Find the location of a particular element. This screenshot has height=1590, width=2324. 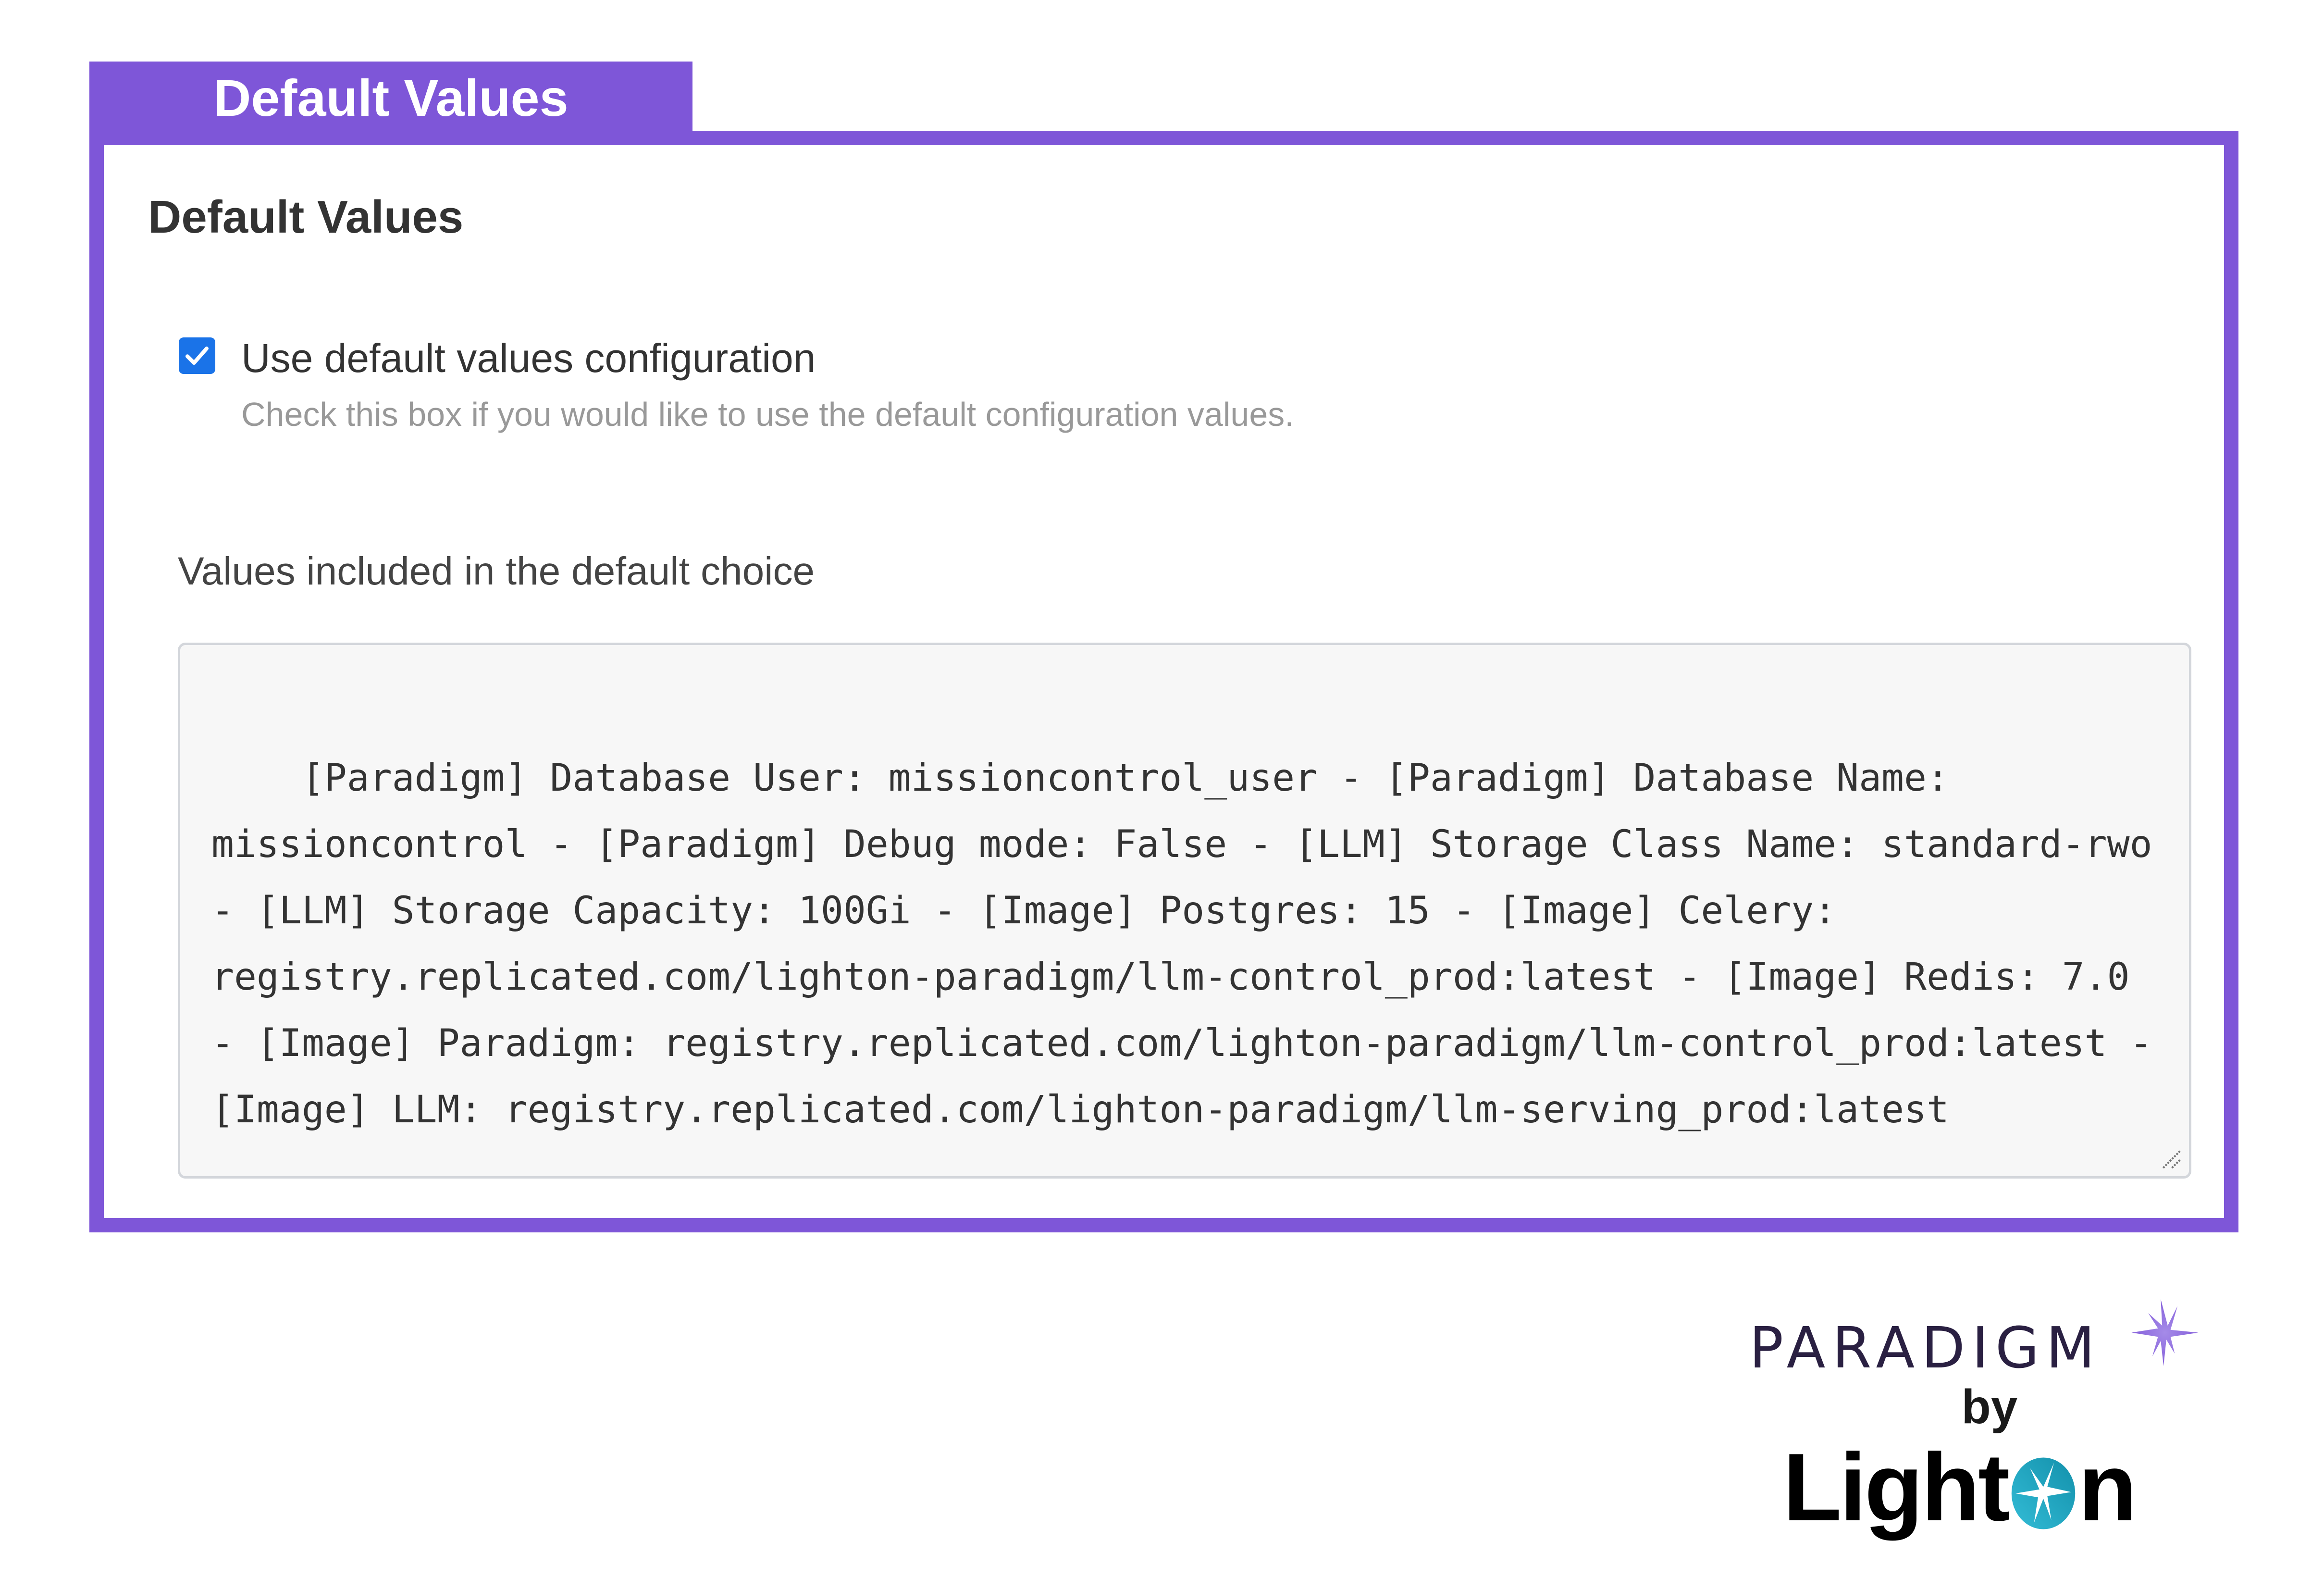

lighton-wordmark: Light n is located at coordinates (1960, 1487).